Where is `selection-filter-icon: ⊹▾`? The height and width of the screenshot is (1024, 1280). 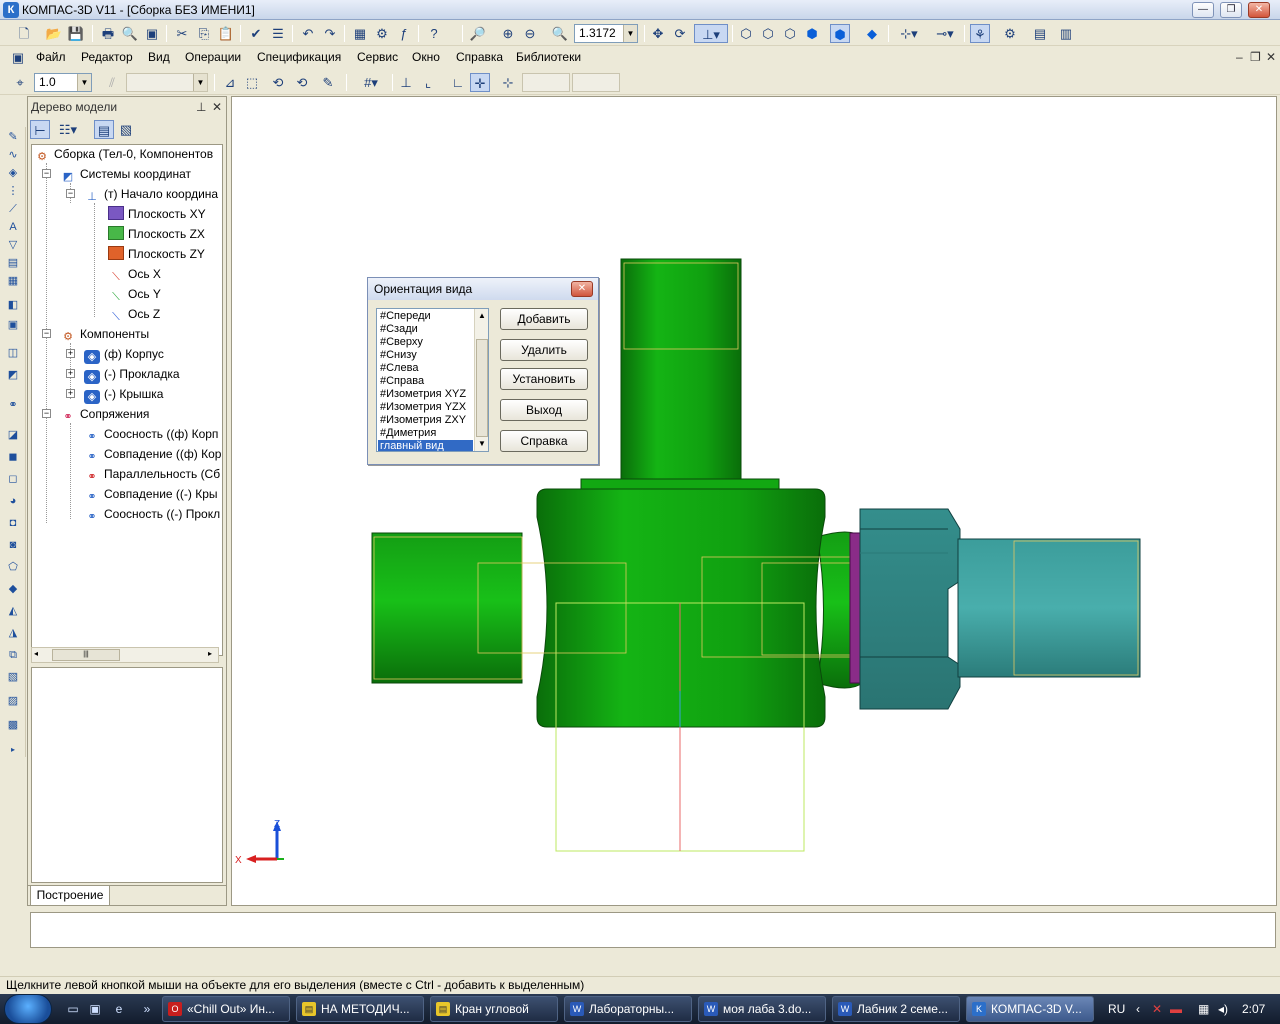 selection-filter-icon: ⊹▾ is located at coordinates (909, 33).